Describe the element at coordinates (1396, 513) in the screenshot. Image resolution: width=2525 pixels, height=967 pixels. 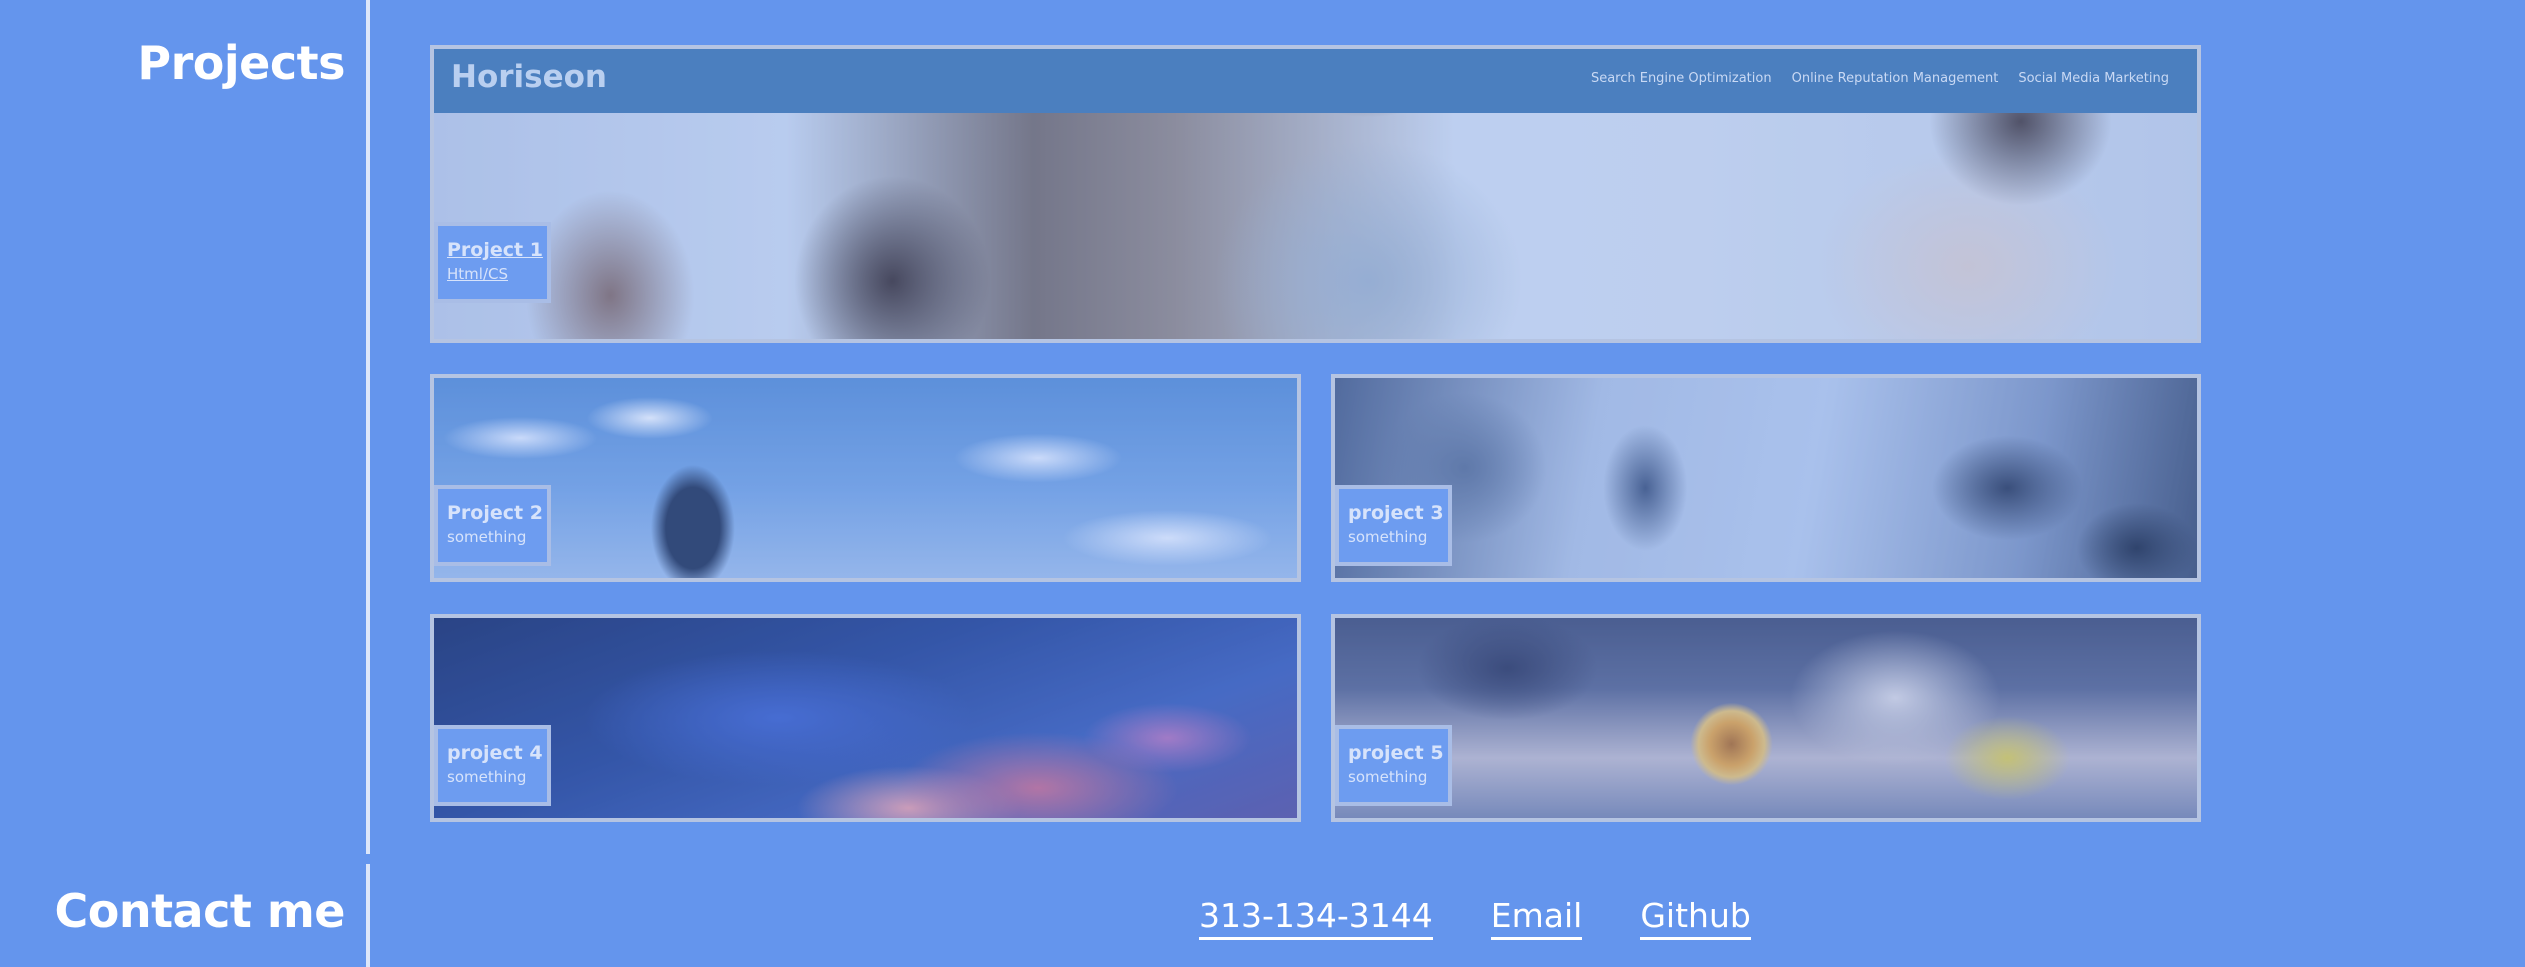
I see `project-title: project 3` at that location.